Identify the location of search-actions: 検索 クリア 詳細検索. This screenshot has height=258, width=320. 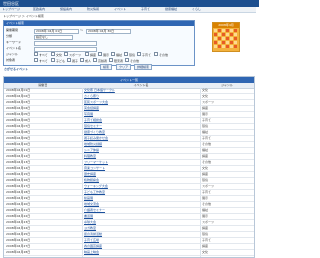
(150, 67).